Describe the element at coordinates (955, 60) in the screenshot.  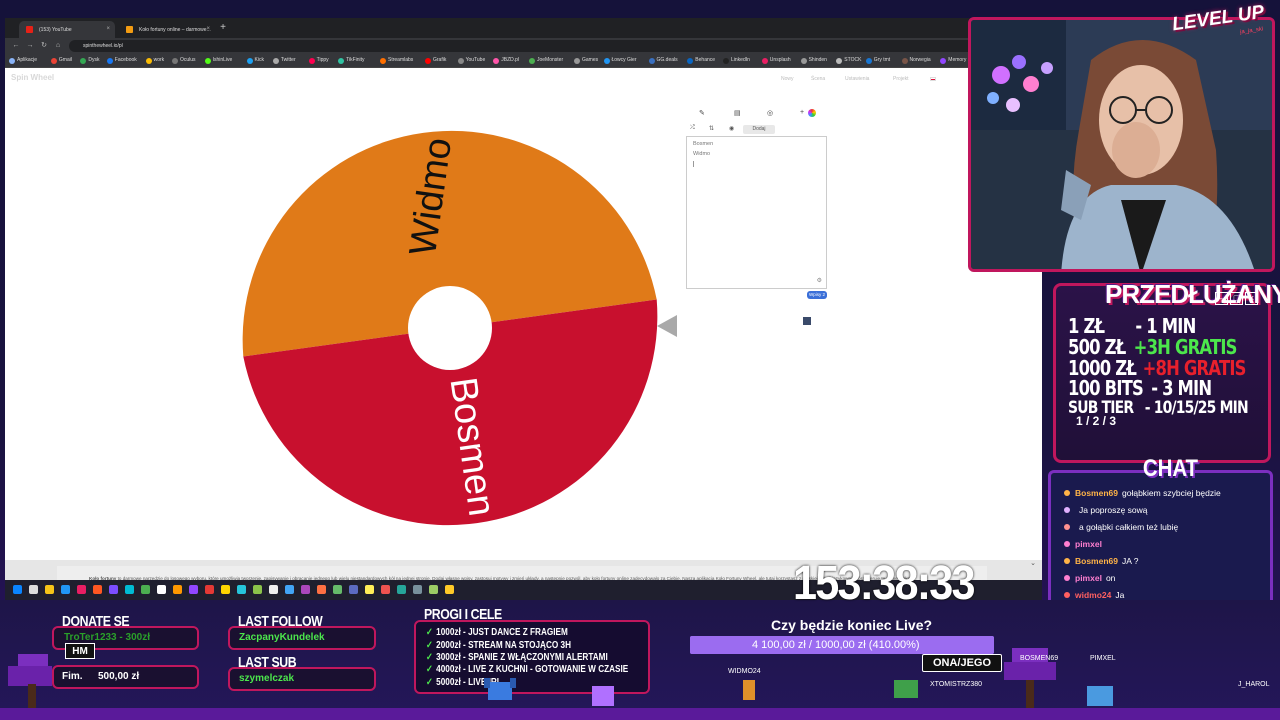
I see `bookmark-item: Memory 5` at that location.